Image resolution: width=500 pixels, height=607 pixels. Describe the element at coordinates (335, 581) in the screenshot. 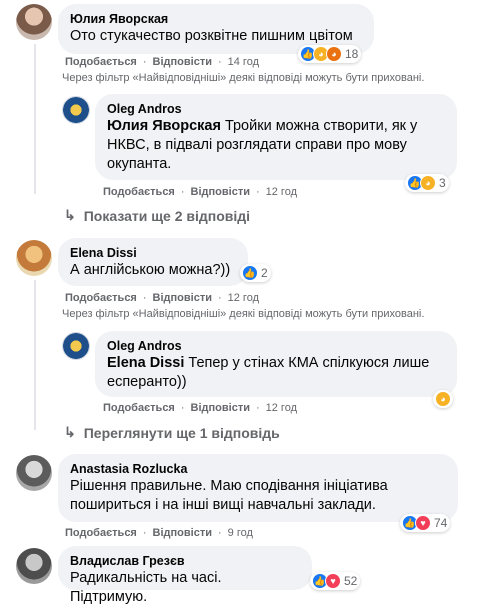

I see `reaction-summary: 👍 ♥ 52` at that location.